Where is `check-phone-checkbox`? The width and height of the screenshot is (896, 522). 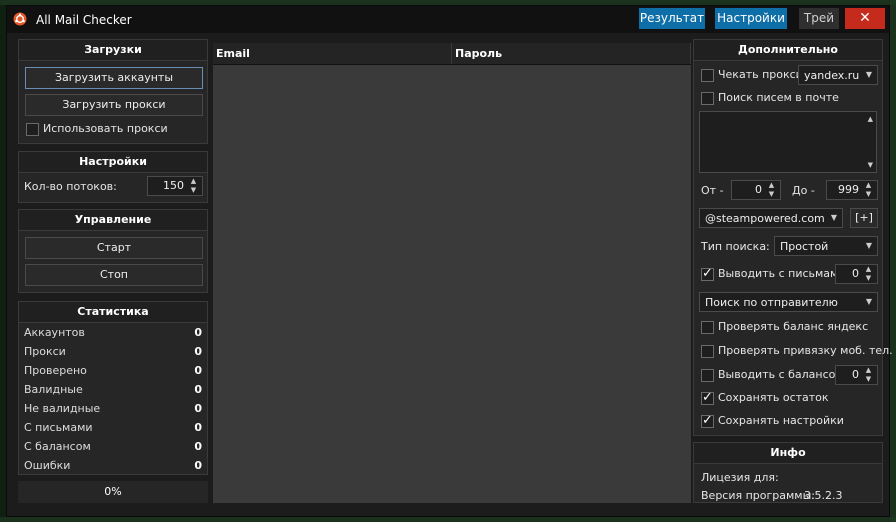
check-phone-checkbox is located at coordinates (707, 351).